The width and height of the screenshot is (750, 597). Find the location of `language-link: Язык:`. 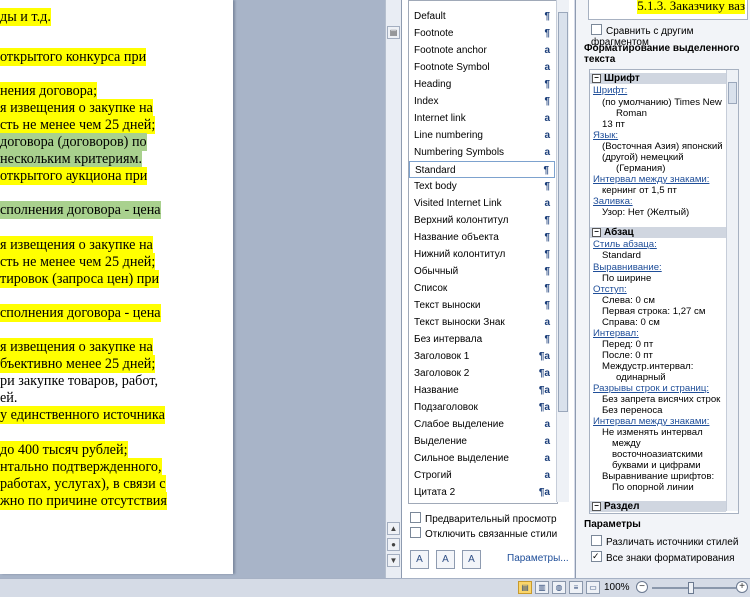

language-link: Язык: is located at coordinates (605, 135).